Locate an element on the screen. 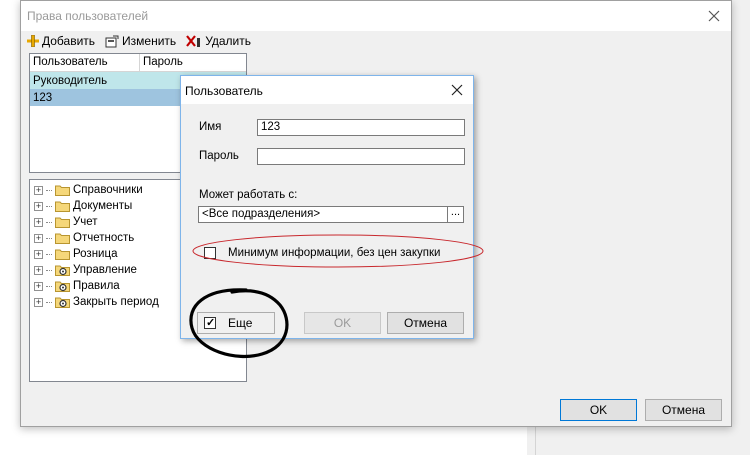 The width and height of the screenshot is (750, 455). dialog-titlebar: Пользователь is located at coordinates (327, 90).